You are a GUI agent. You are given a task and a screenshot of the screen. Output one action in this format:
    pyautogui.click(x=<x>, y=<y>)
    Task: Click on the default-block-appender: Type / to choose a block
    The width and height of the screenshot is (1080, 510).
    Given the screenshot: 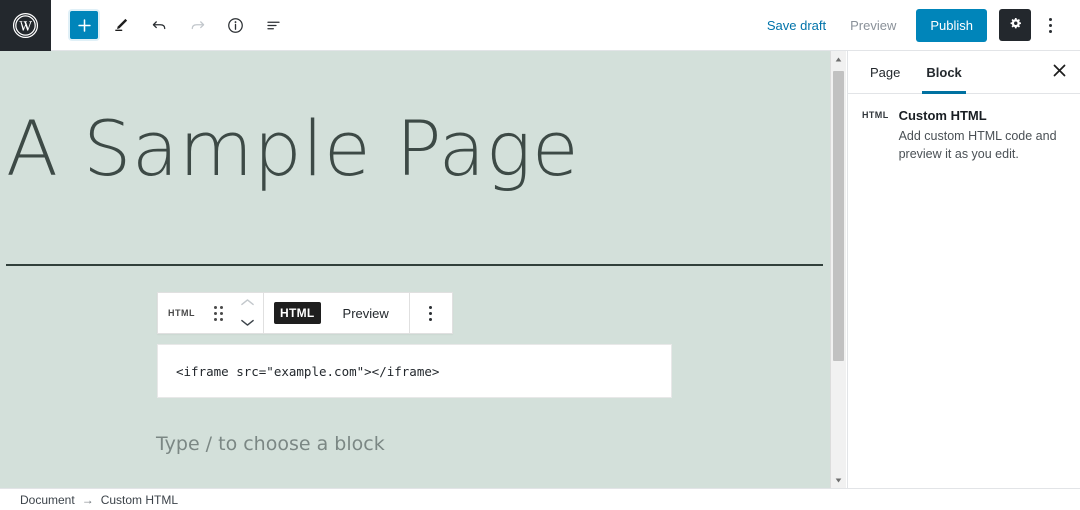 What is the action you would take?
    pyautogui.click(x=270, y=444)
    